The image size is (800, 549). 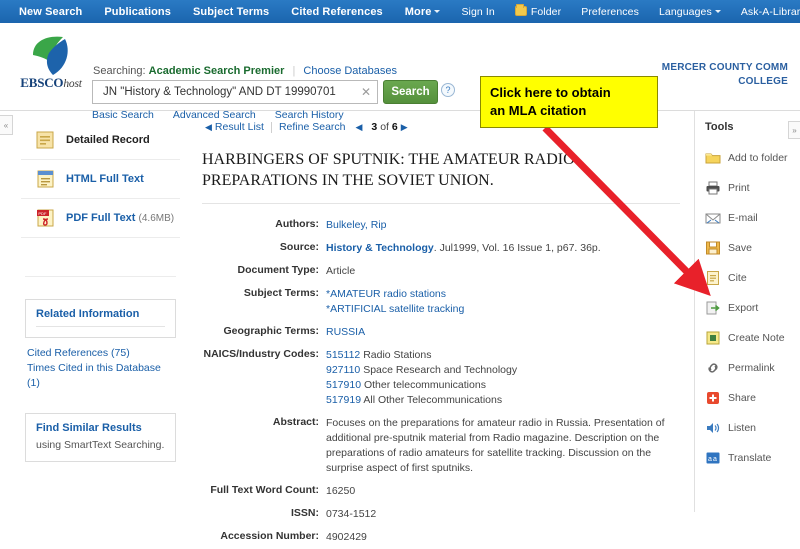 What do you see at coordinates (137, 12) in the screenshot?
I see `nav-item-publications: Publications` at bounding box center [137, 12].